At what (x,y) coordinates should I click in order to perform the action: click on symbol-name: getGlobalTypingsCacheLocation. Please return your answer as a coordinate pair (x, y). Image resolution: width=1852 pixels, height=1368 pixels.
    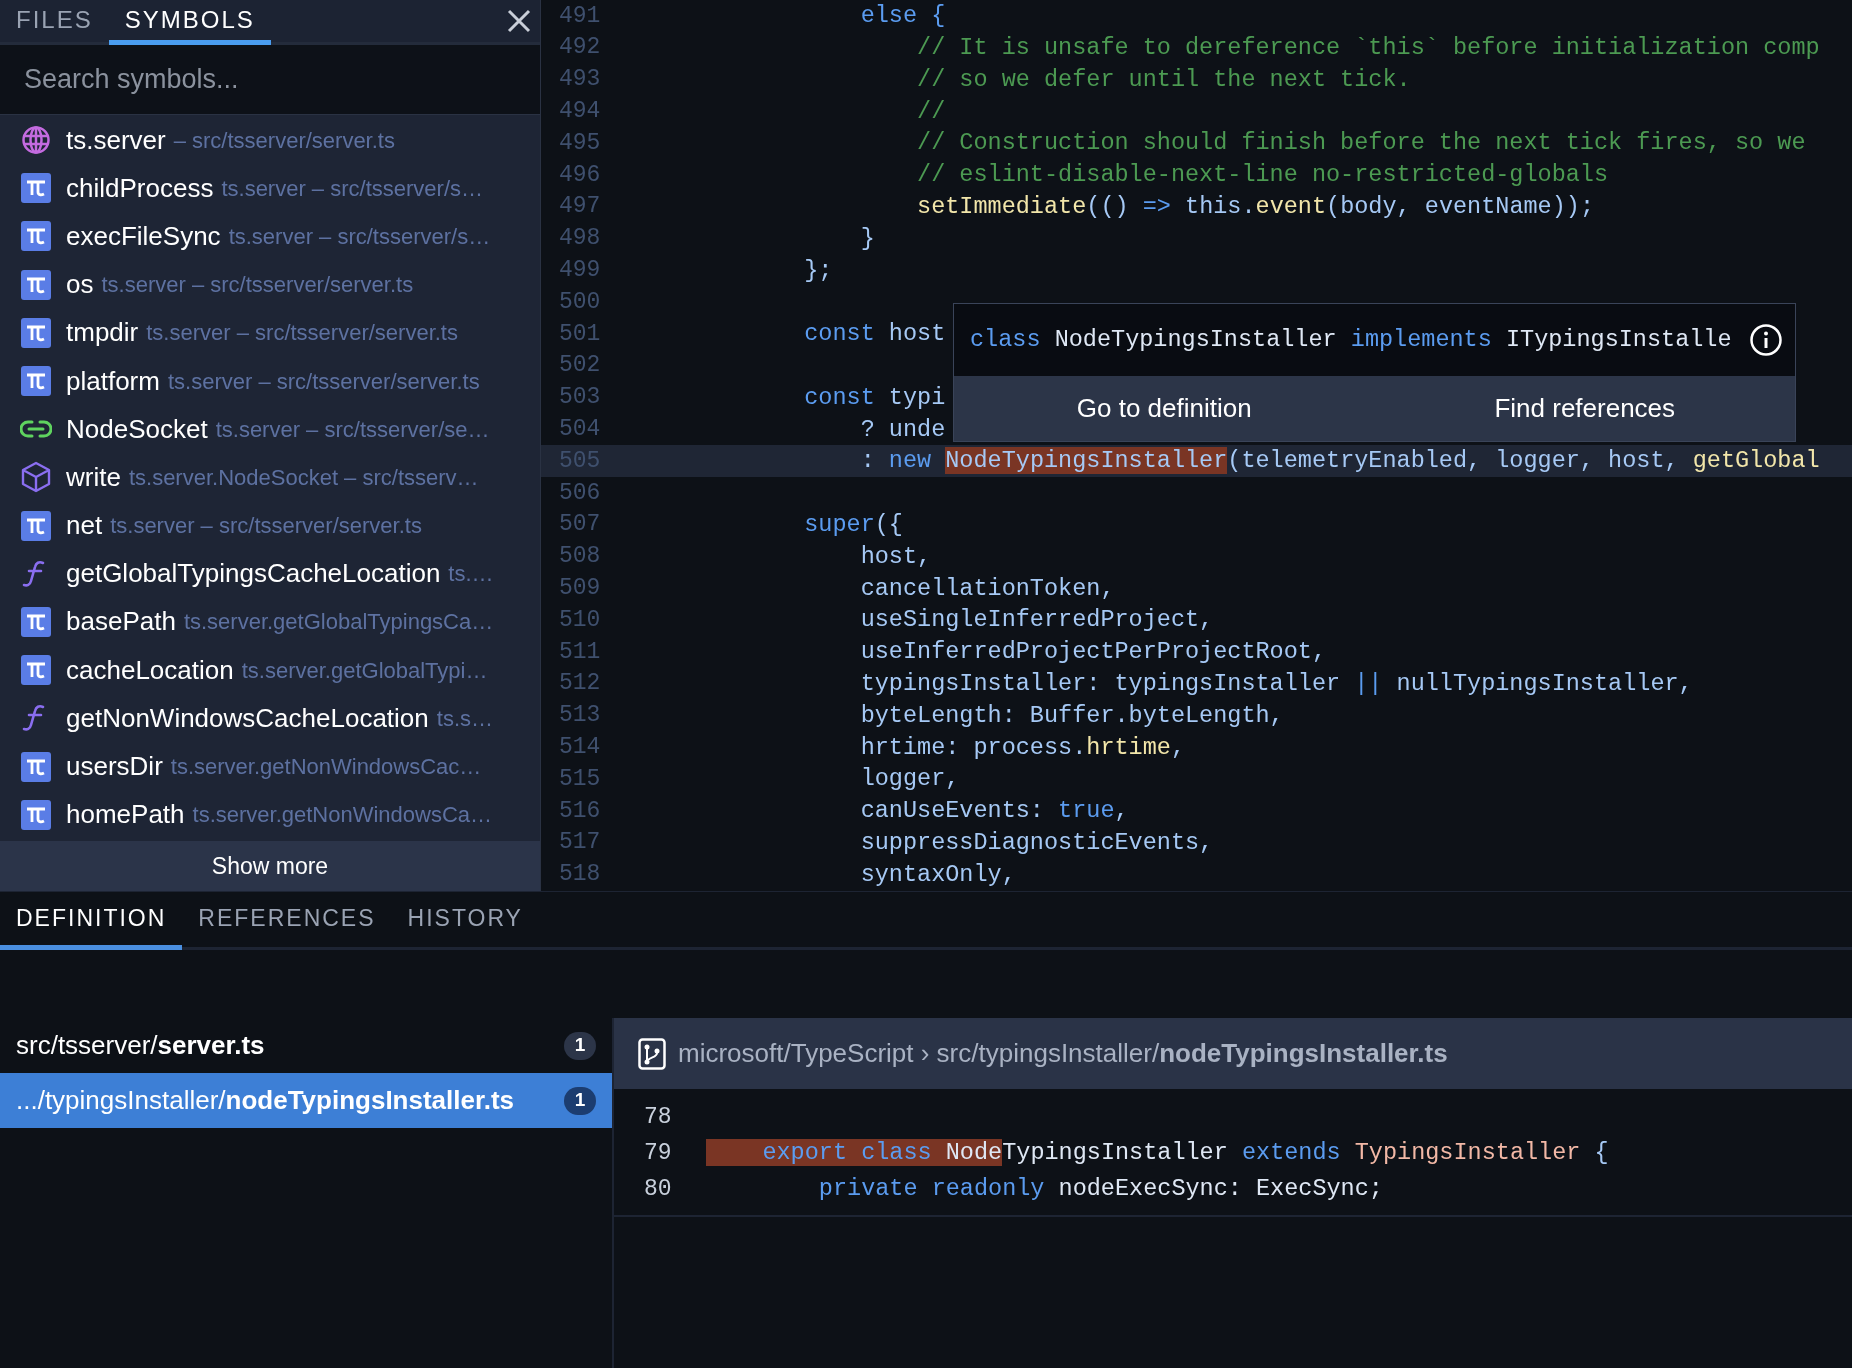
    Looking at the image, I should click on (253, 574).